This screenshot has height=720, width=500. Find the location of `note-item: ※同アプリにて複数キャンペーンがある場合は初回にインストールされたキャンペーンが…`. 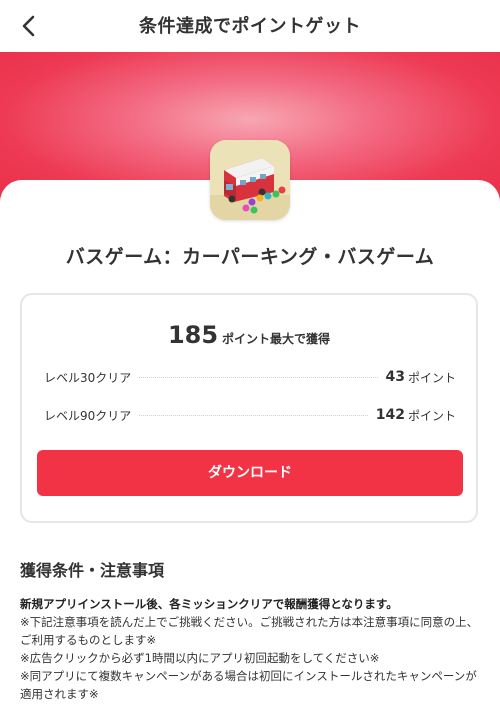

note-item: ※同アプリにて複数キャンペーンがある場合は初回にインストールされたキャンペーンが… is located at coordinates (248, 685).